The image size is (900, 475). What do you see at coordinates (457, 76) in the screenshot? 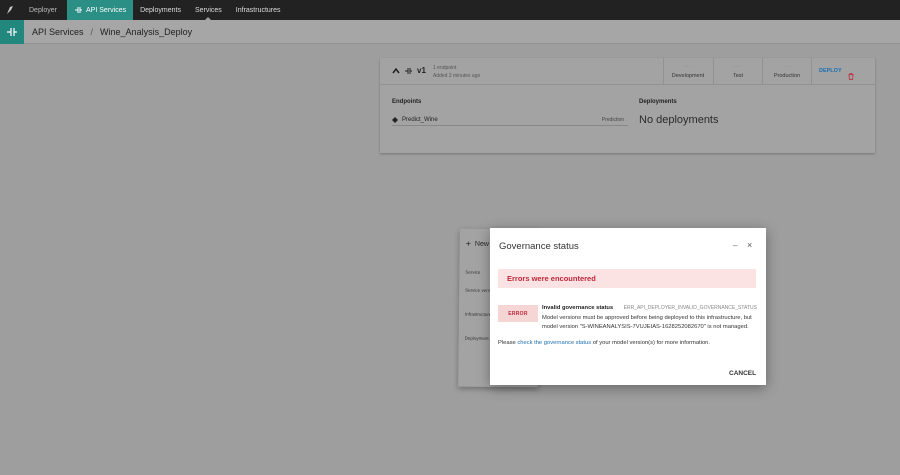
I see `added-time: Added 2 minutes ago` at bounding box center [457, 76].